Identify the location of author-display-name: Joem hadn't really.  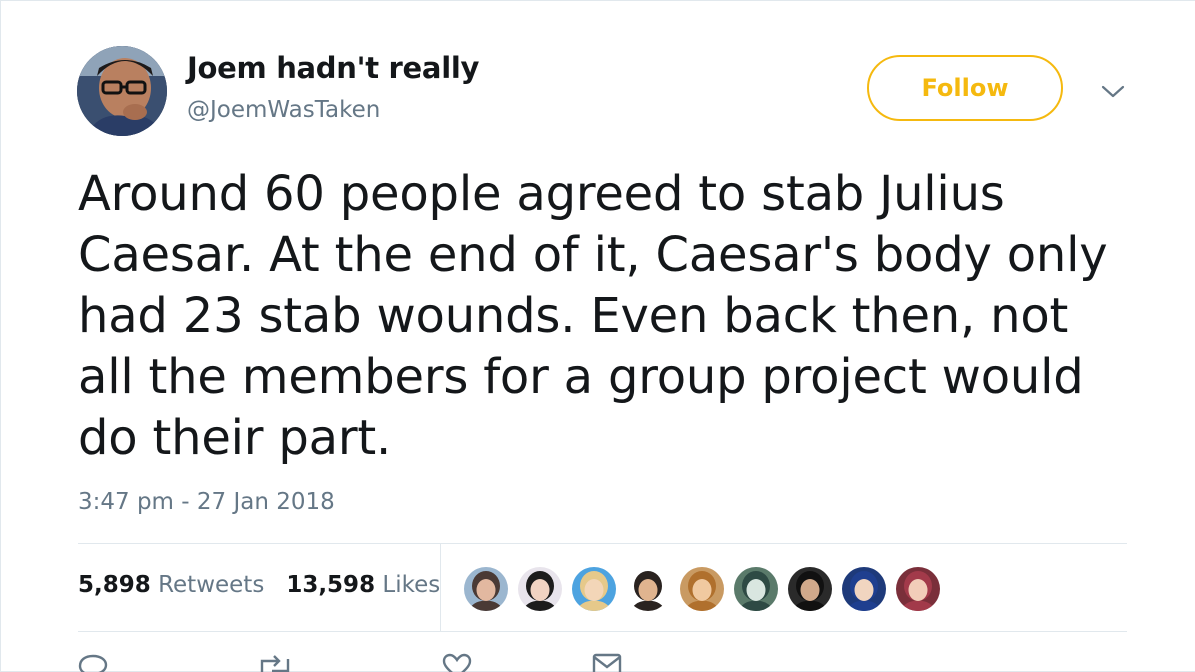
(333, 68).